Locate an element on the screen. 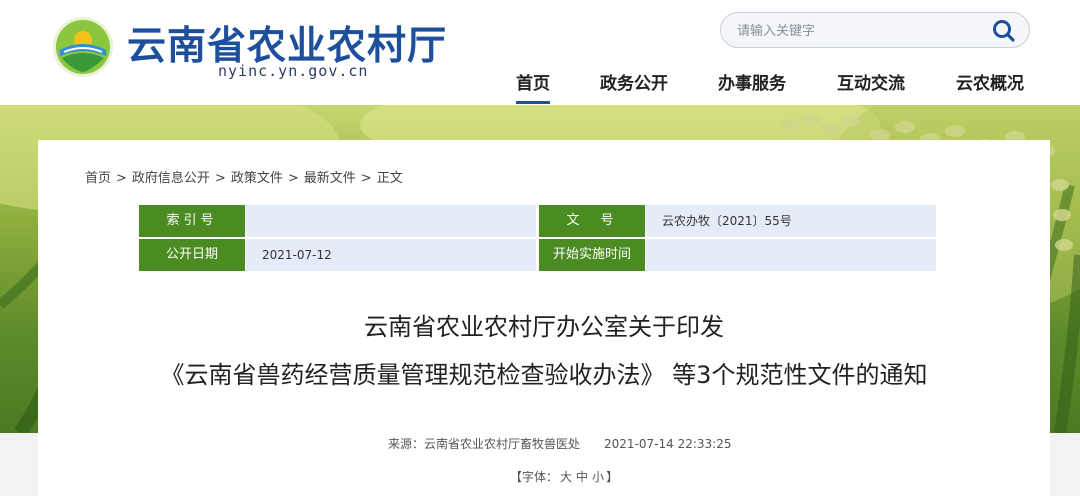  meta-row-index: 索引号 is located at coordinates (339, 221).